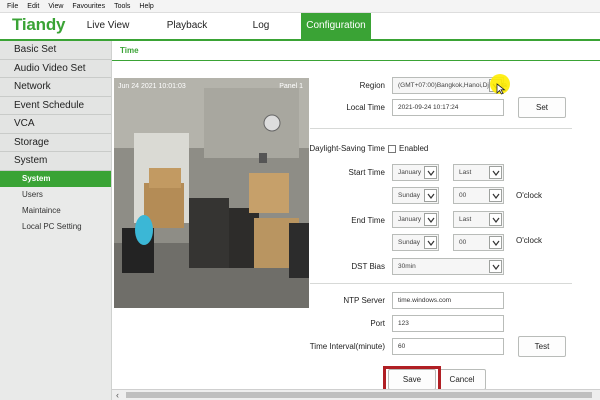  Describe the element at coordinates (347, 148) in the screenshot. I see `dst-label: Daylight-Saving Time` at that location.